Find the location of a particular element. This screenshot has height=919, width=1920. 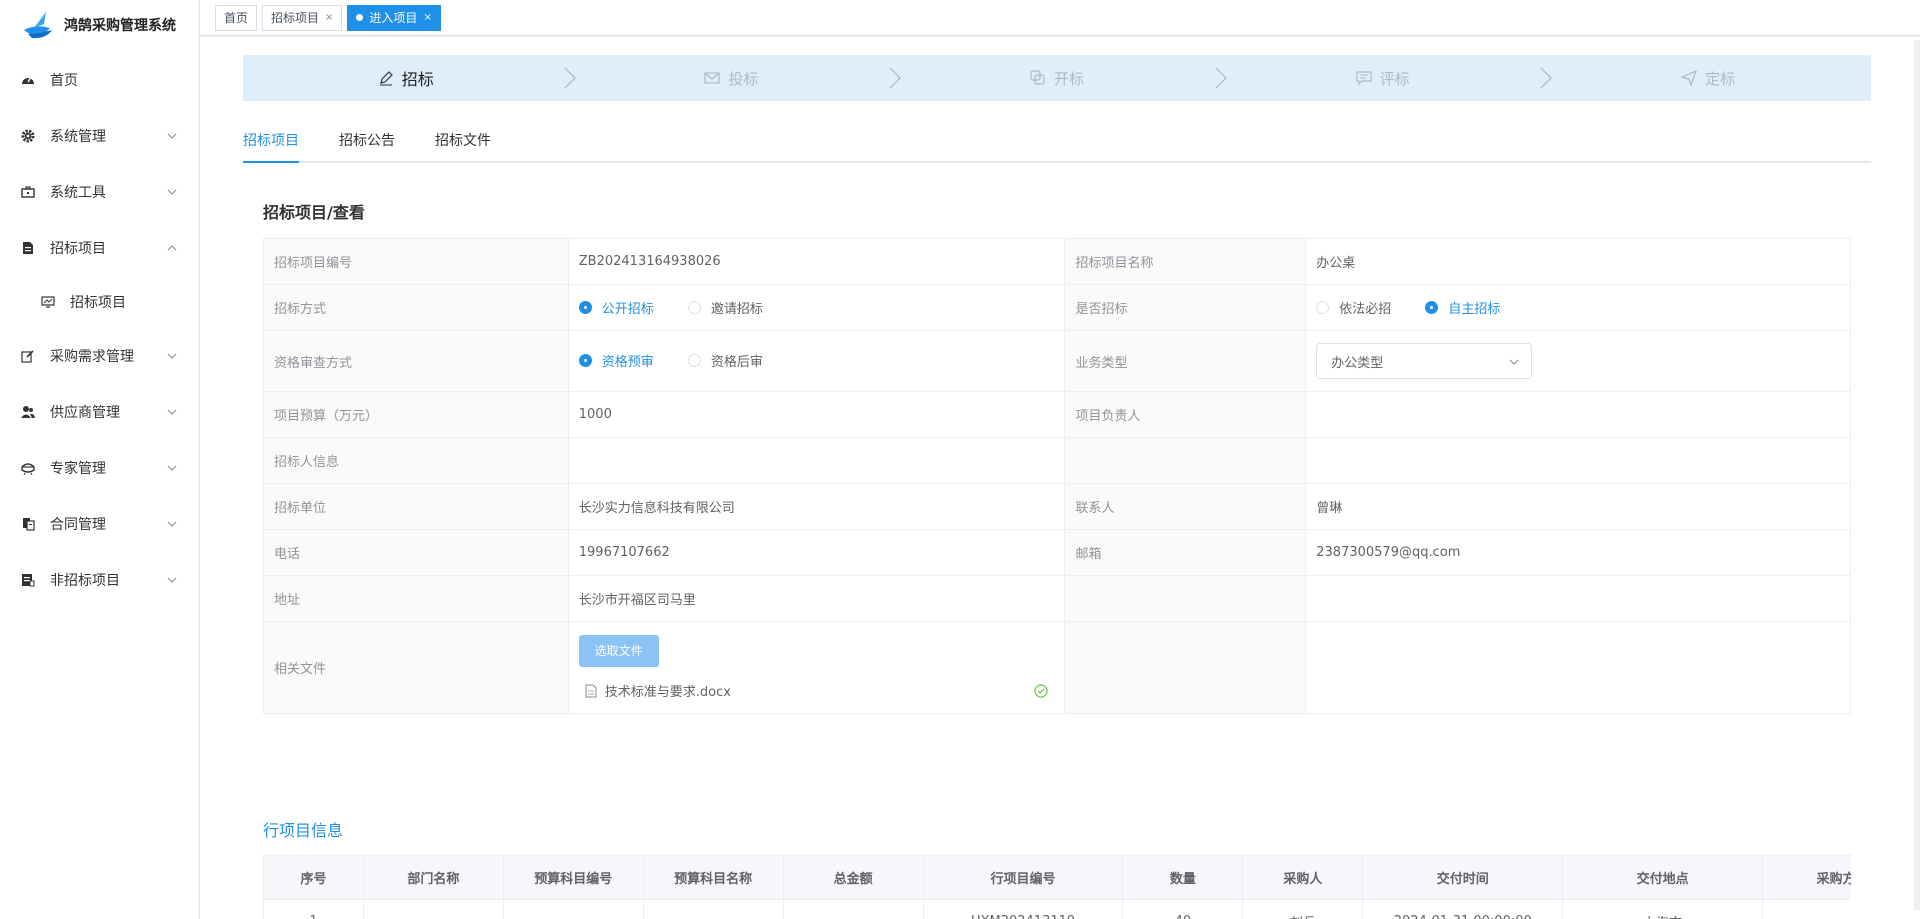

column-header: 序号 is located at coordinates (313, 877).